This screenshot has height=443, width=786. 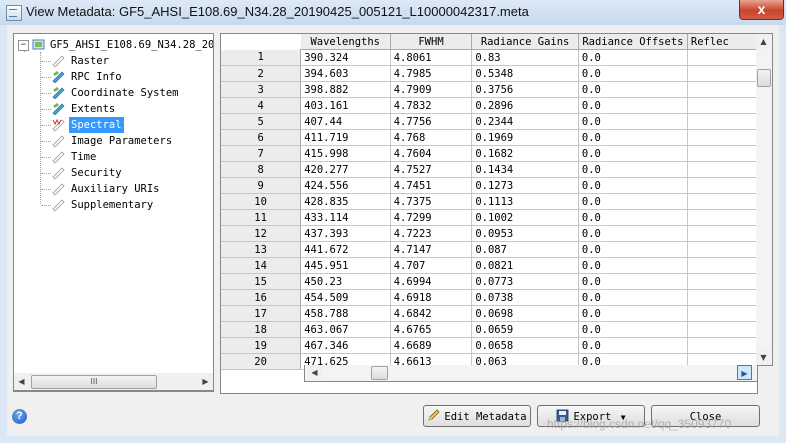 What do you see at coordinates (261, 233) in the screenshot?
I see `row-header: 12` at bounding box center [261, 233].